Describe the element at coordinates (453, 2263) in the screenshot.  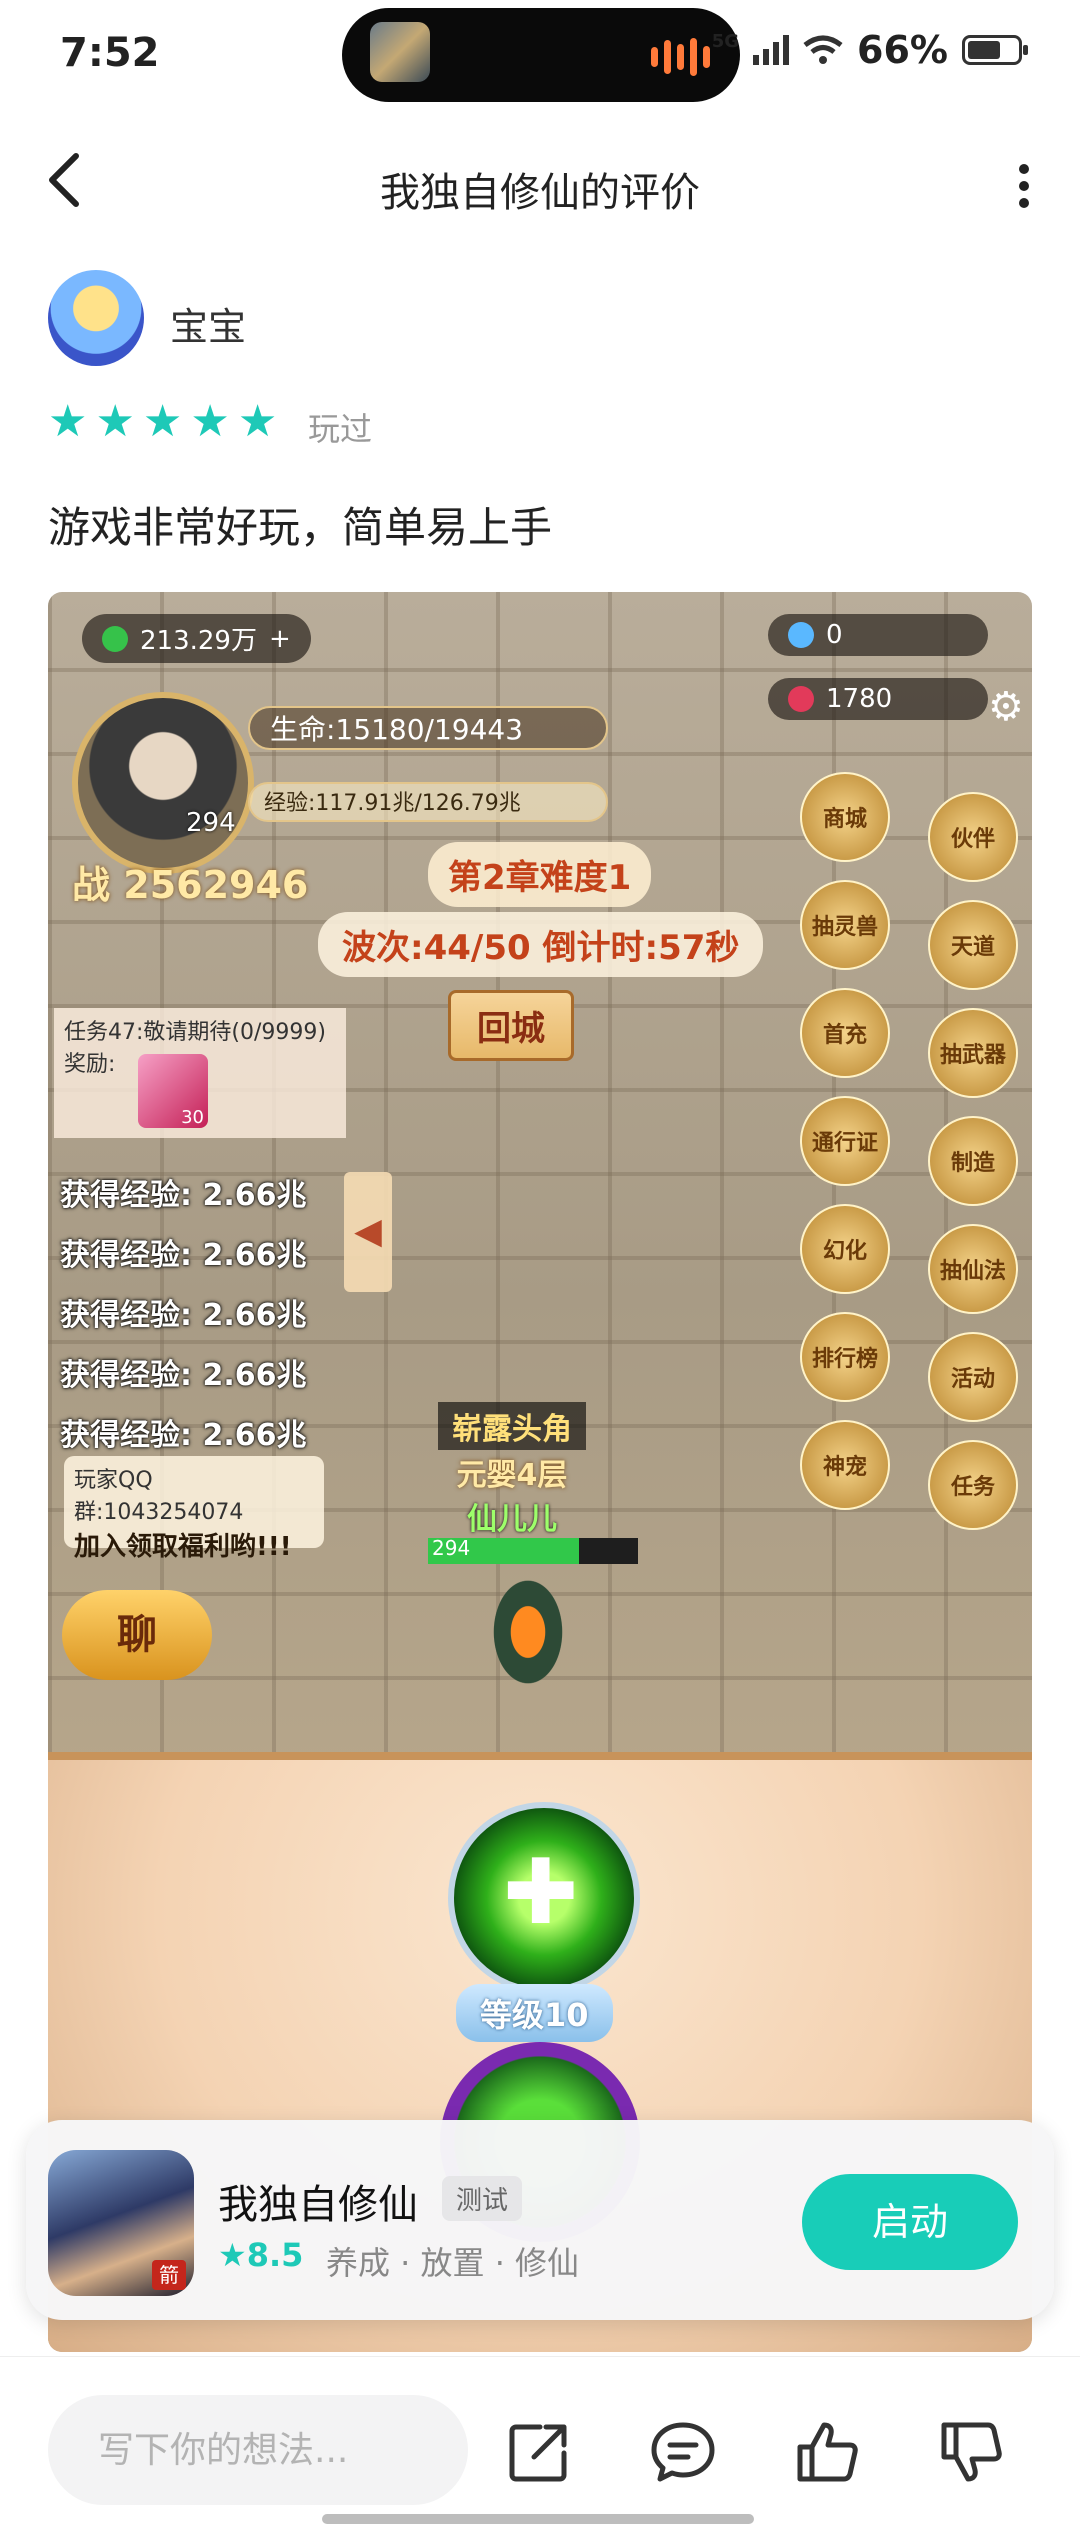
I see `app-genres: 养成 · 放置 · 修仙` at that location.